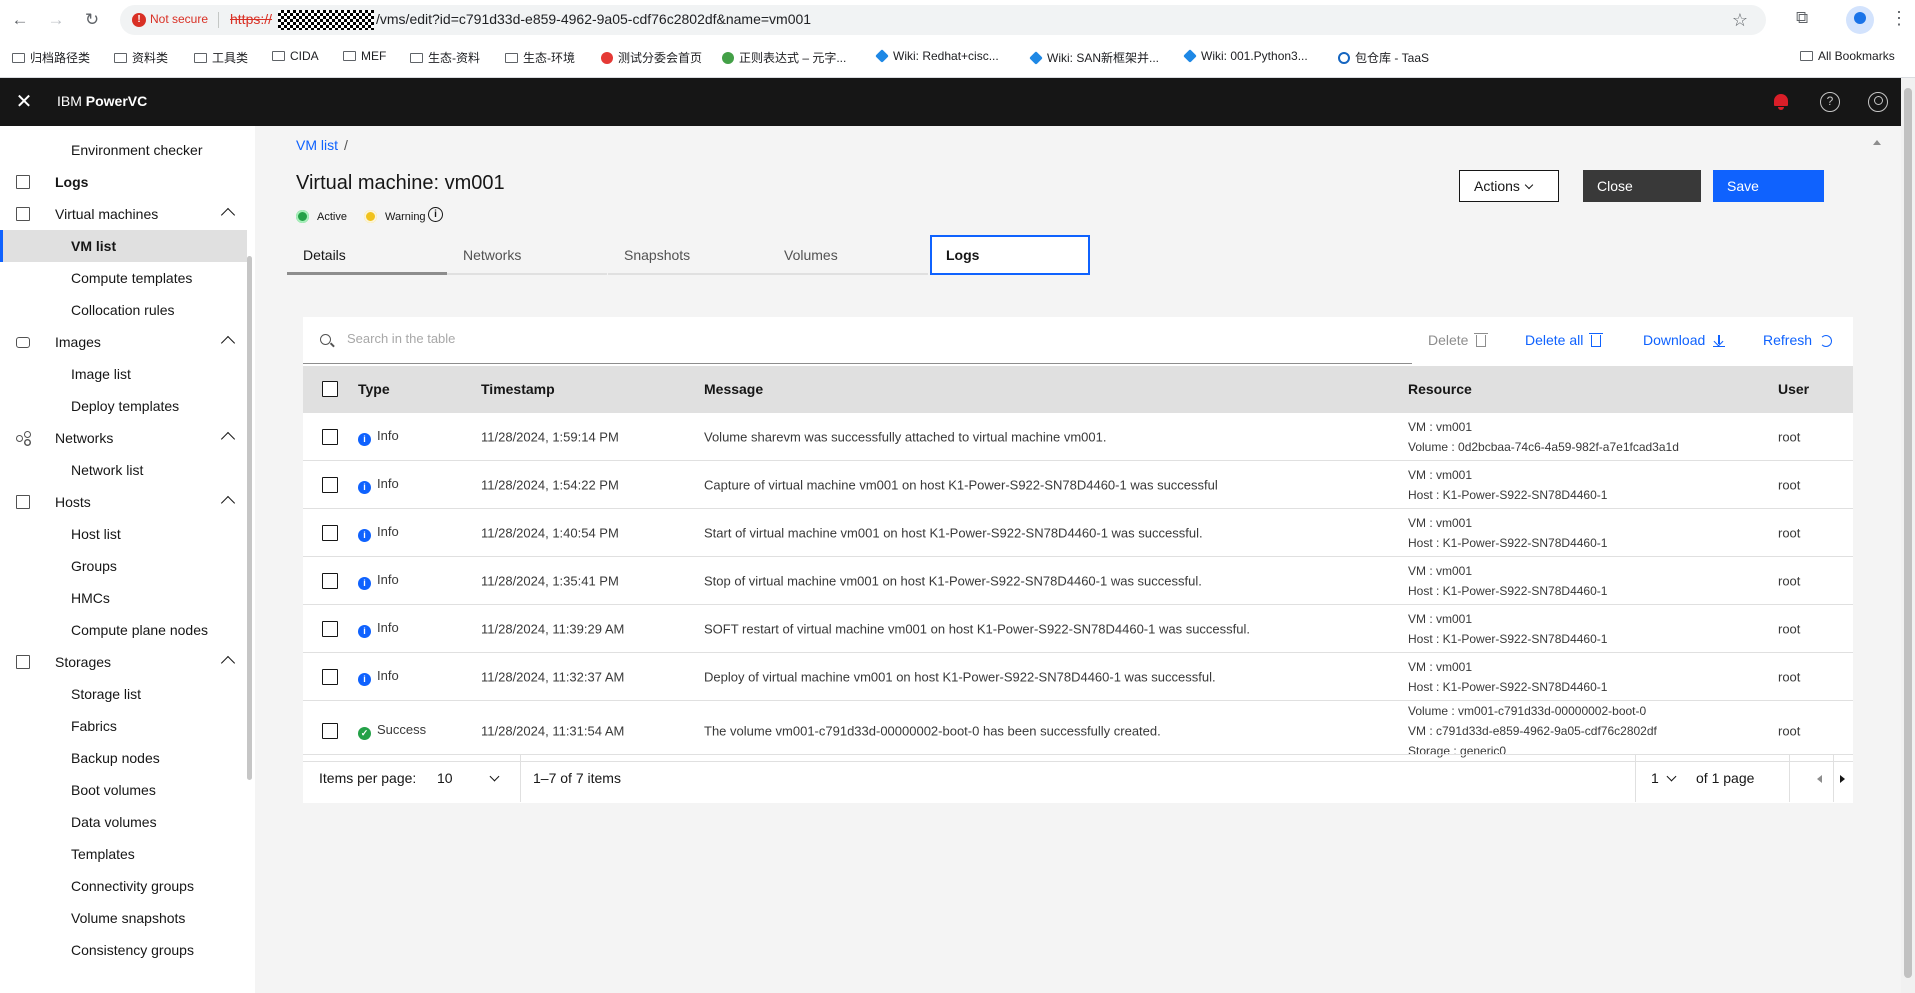  What do you see at coordinates (1860, 20) in the screenshot?
I see `profile-avatar` at bounding box center [1860, 20].